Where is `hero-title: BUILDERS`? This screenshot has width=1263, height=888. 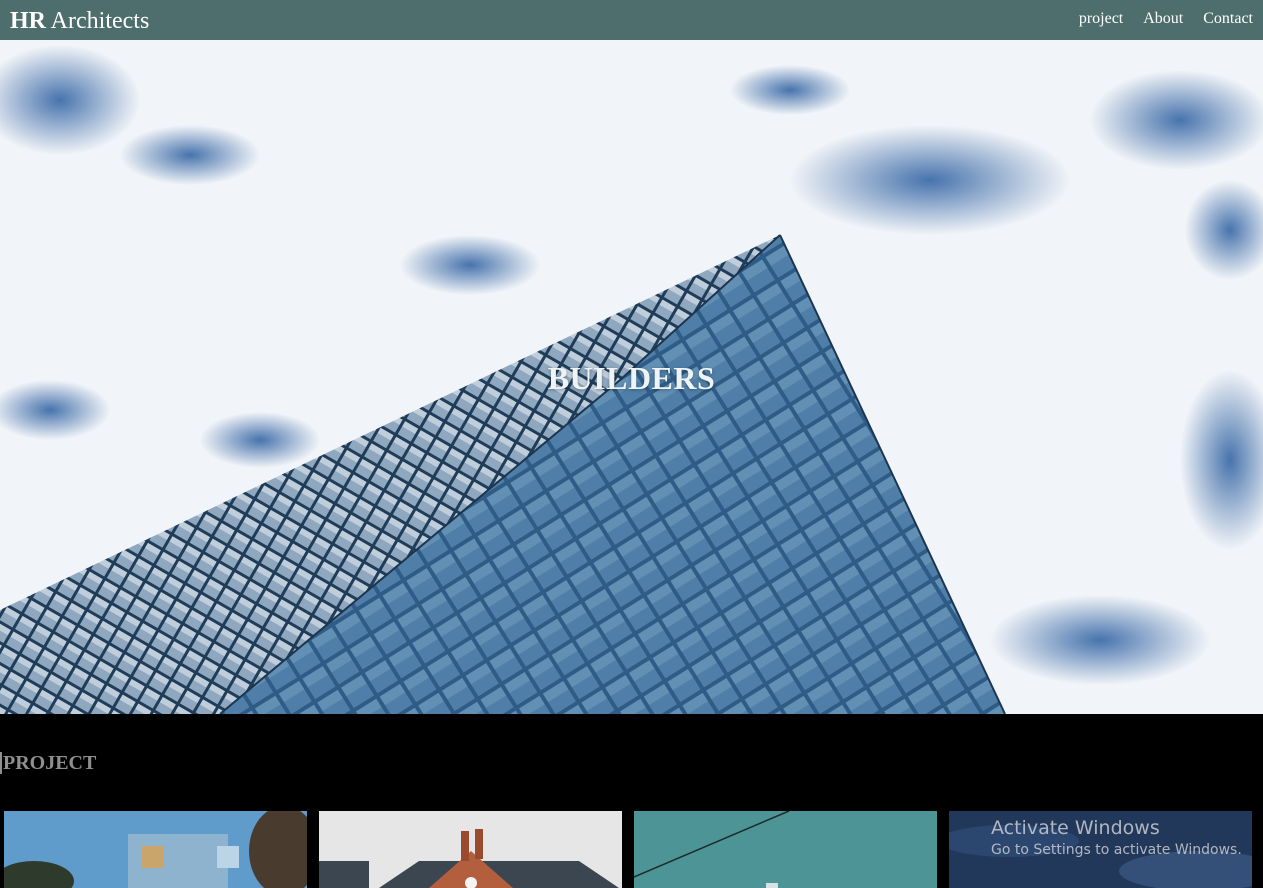 hero-title: BUILDERS is located at coordinates (631, 378).